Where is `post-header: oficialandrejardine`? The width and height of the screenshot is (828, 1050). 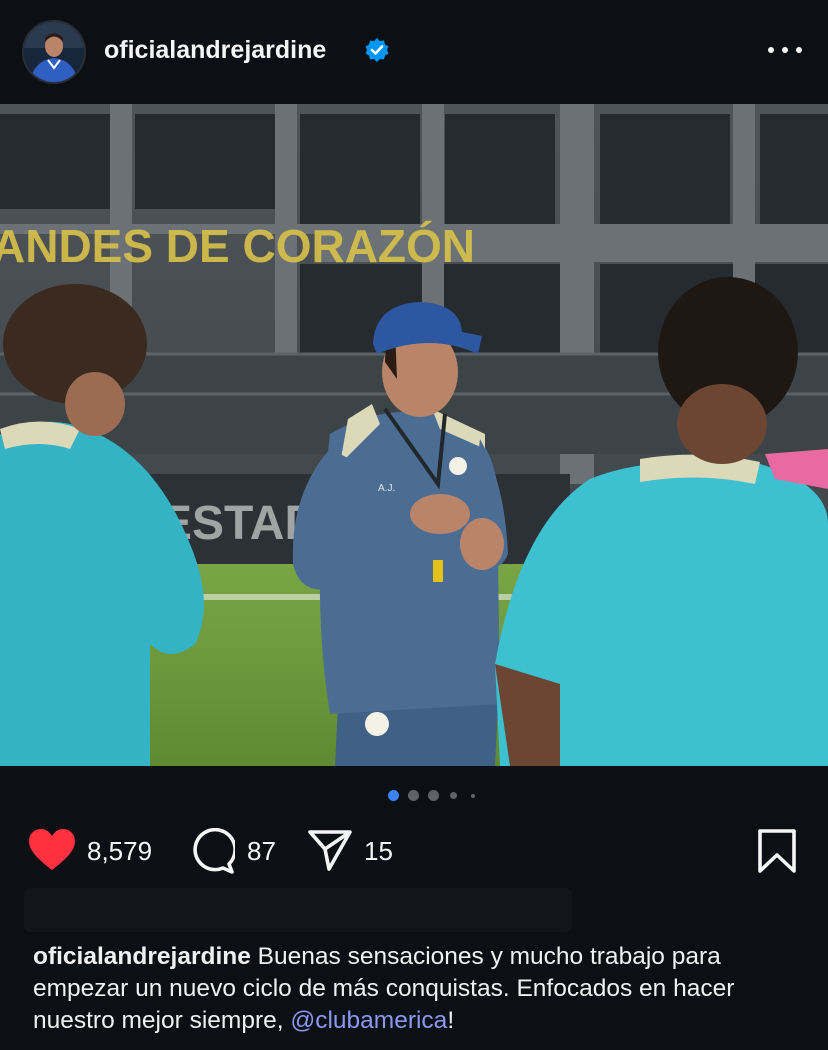 post-header: oficialandrejardine is located at coordinates (414, 52).